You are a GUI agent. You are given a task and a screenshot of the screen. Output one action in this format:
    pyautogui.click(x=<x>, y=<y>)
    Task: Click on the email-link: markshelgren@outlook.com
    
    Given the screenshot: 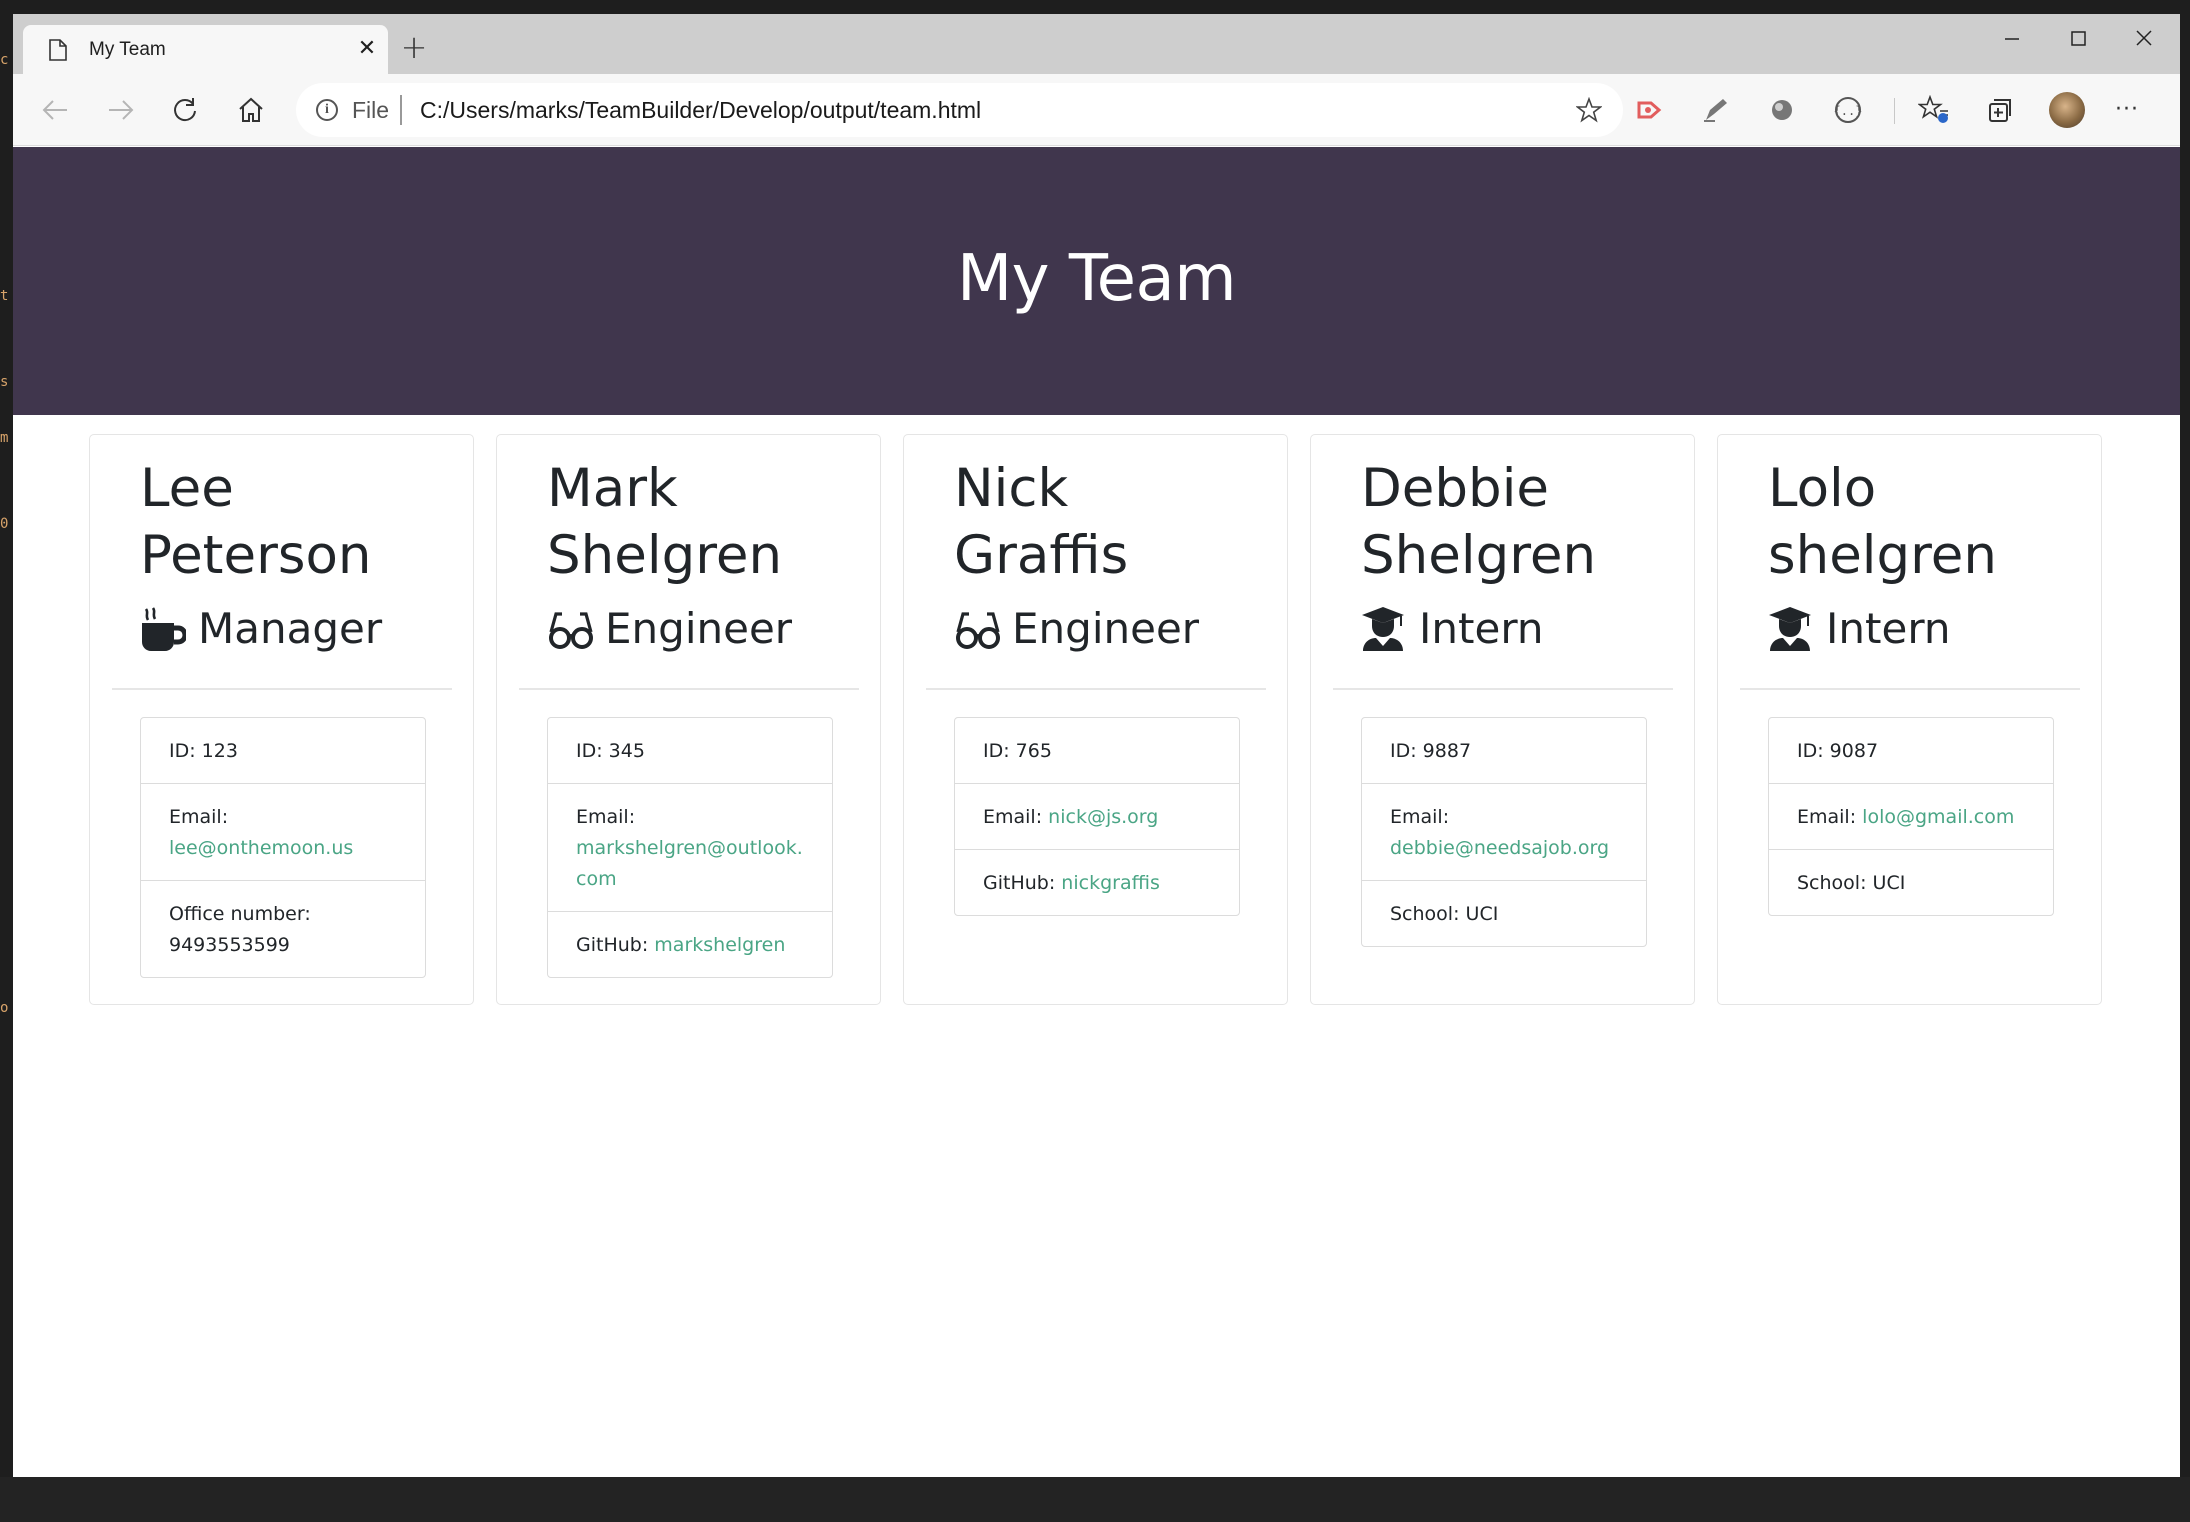 What is the action you would take?
    pyautogui.click(x=689, y=863)
    